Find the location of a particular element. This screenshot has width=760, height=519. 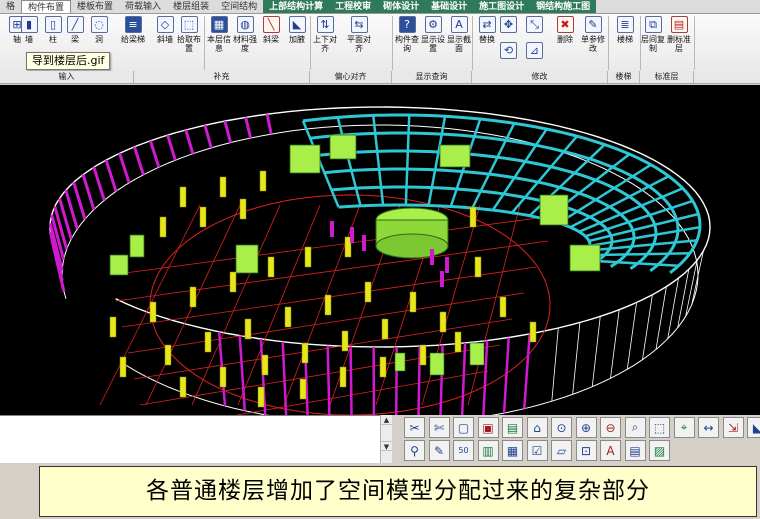

list-icon: ▤ is located at coordinates (635, 450).